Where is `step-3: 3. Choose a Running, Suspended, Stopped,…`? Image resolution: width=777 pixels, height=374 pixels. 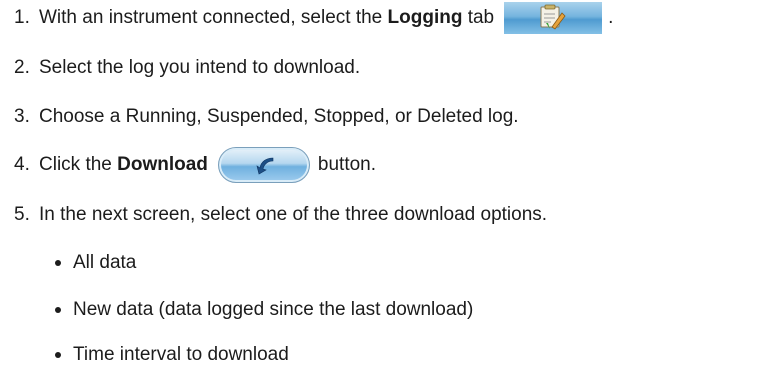 step-3: 3. Choose a Running, Suspended, Stopped,… is located at coordinates (266, 117).